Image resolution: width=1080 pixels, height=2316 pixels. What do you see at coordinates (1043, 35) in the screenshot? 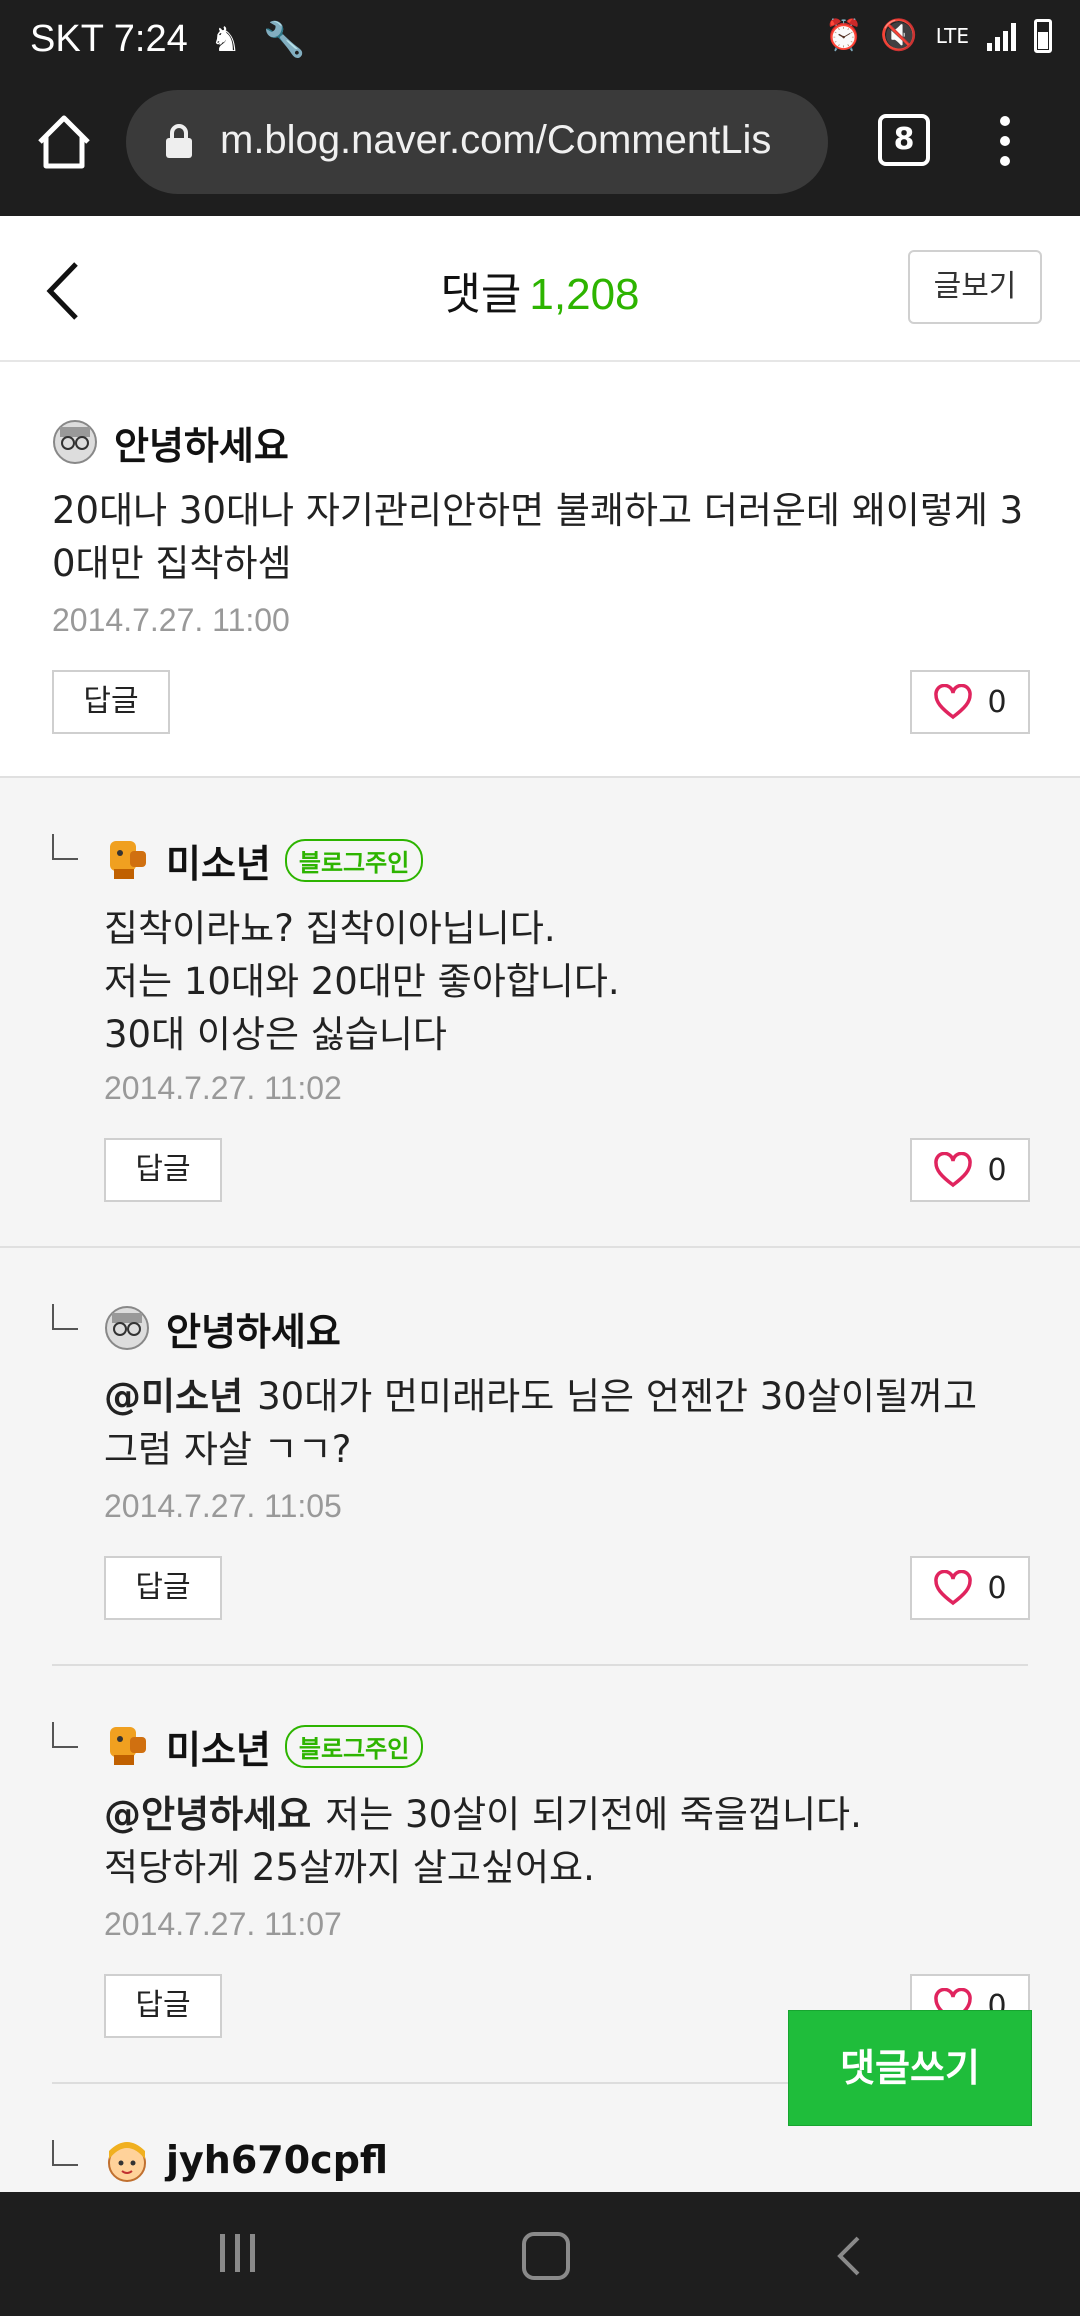
I see `battery-icon` at bounding box center [1043, 35].